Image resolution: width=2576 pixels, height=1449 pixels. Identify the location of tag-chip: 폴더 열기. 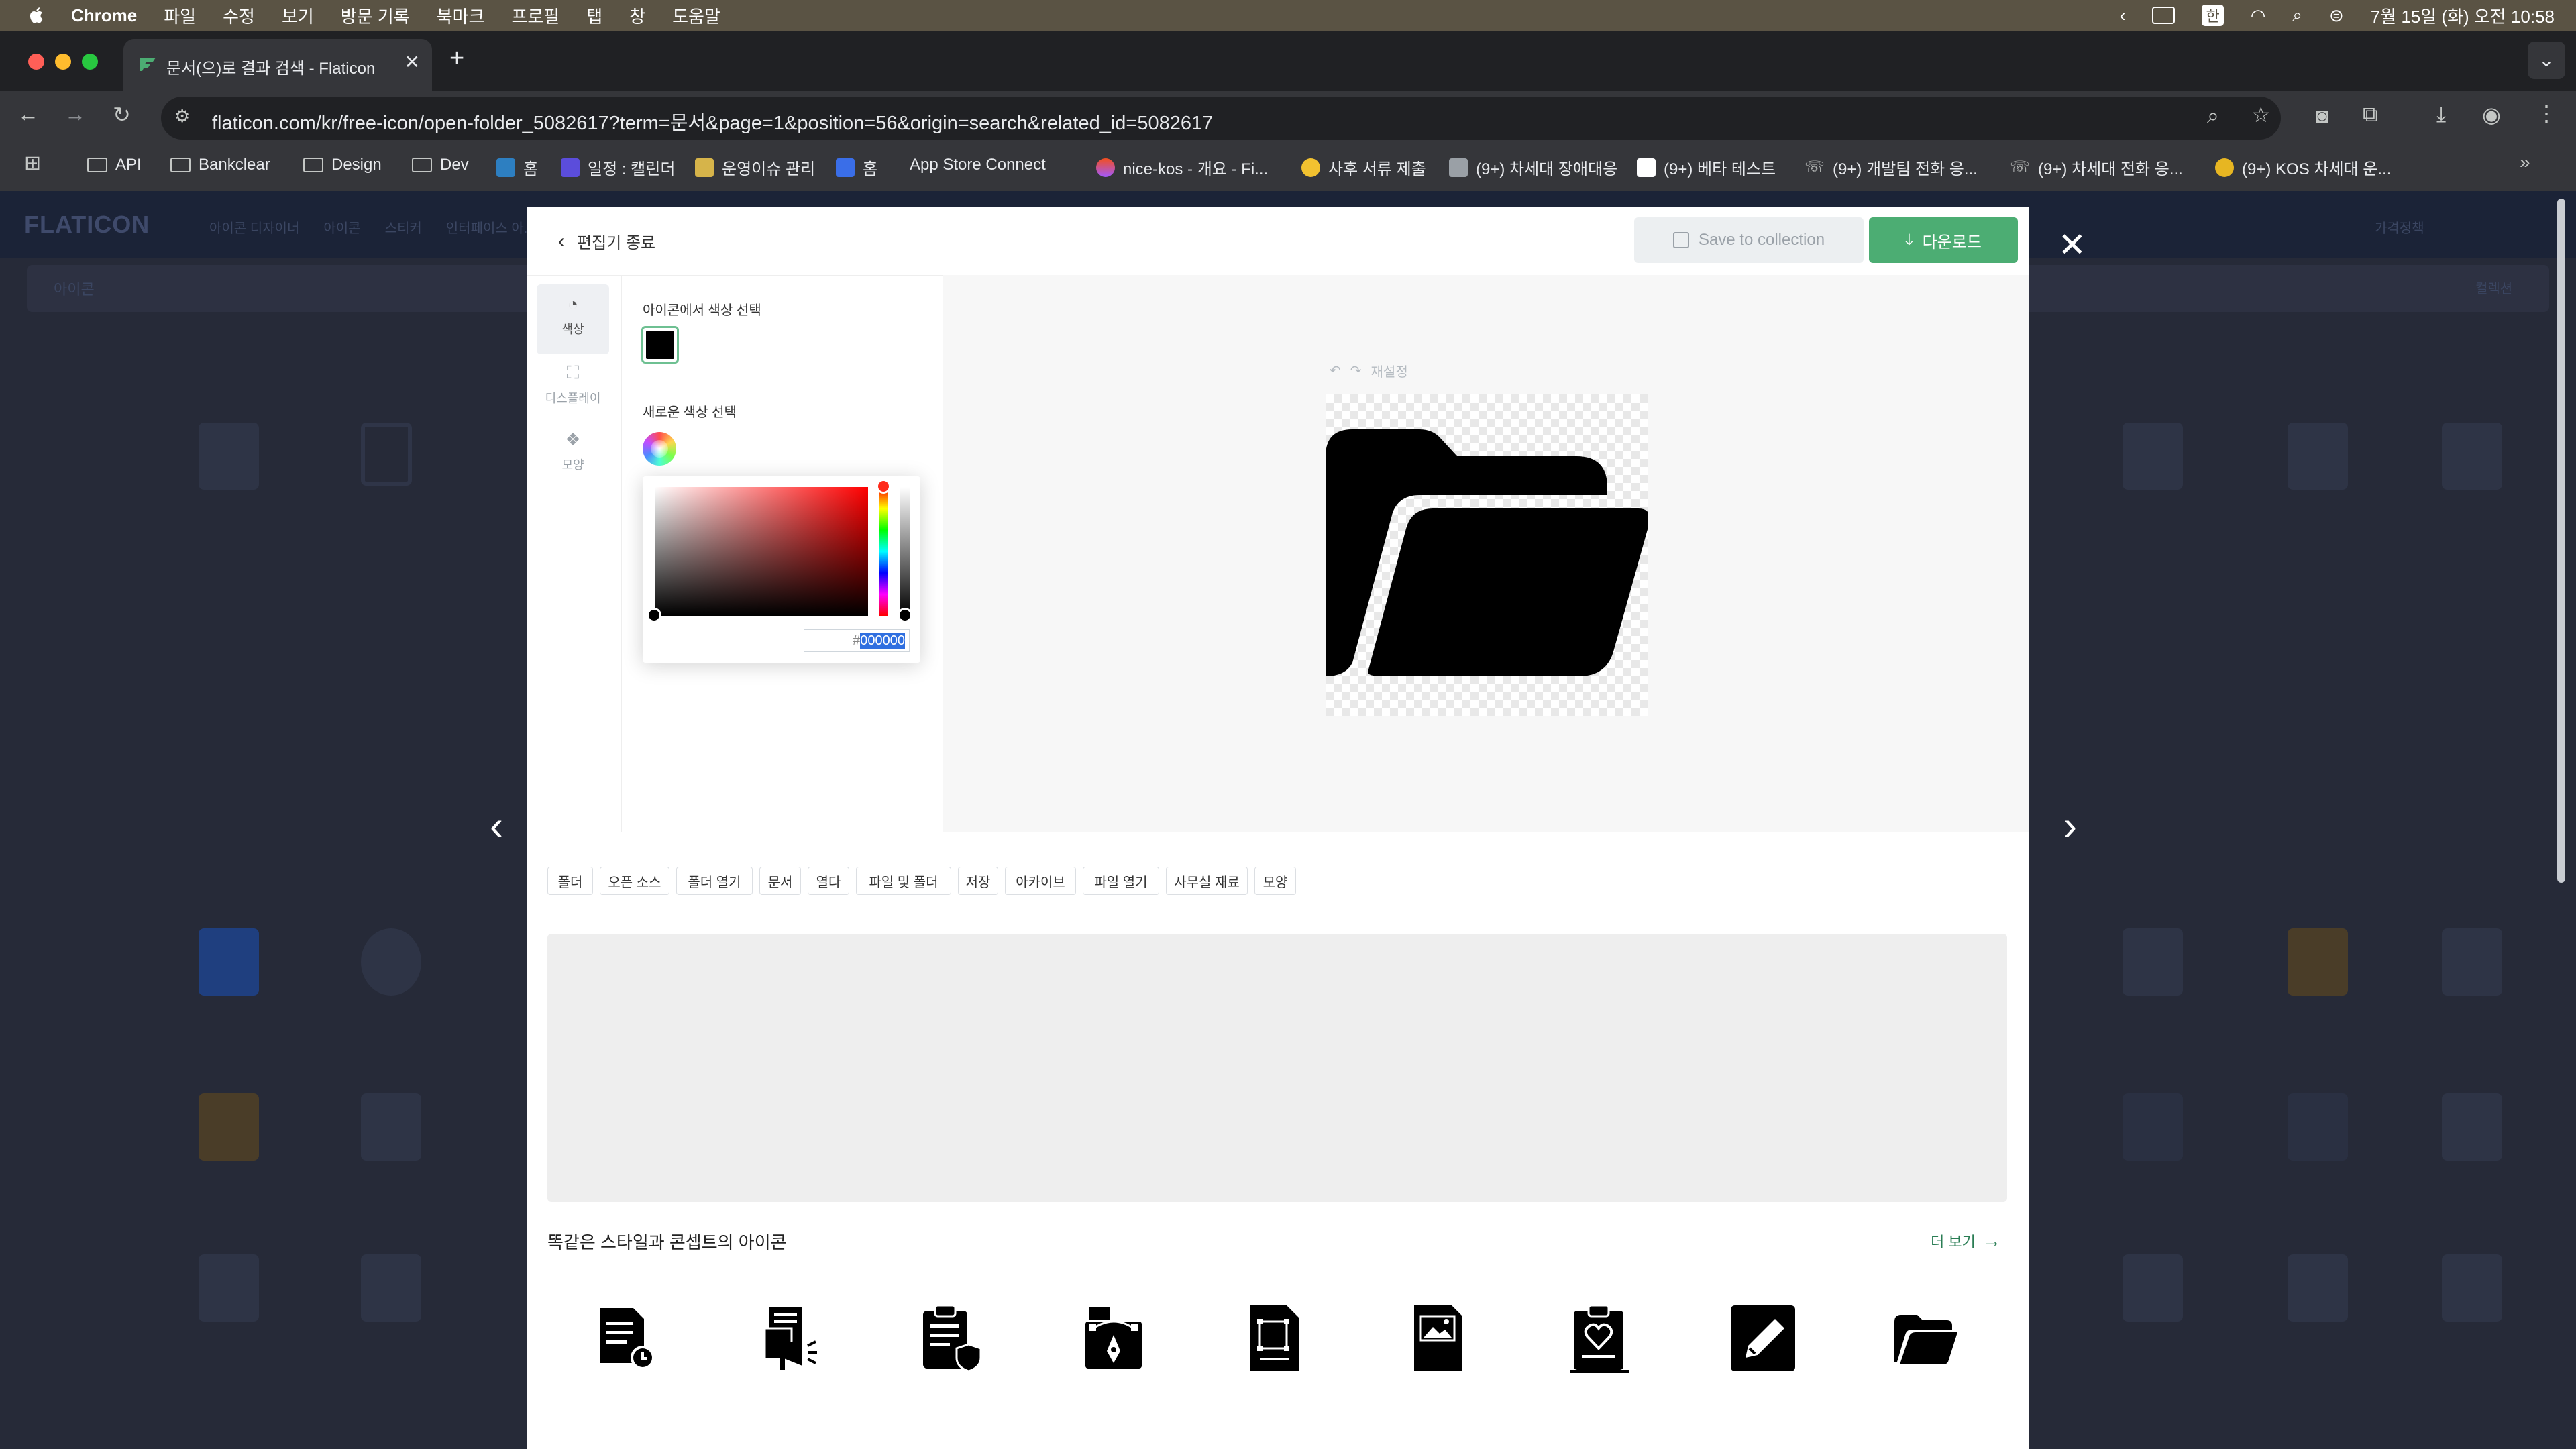
(714, 881).